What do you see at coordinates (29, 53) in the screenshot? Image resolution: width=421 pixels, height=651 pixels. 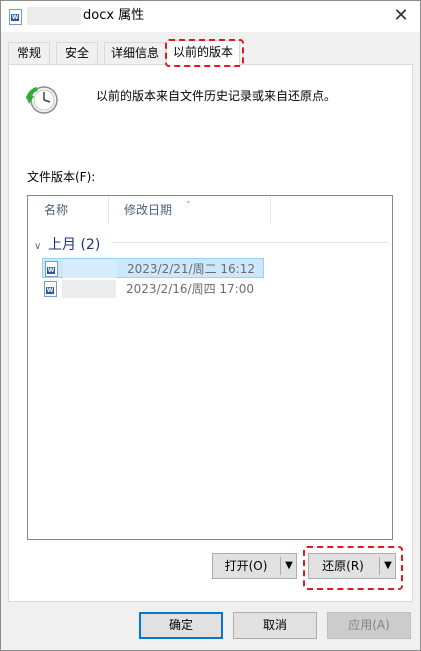 I see `tab-general: 常规` at bounding box center [29, 53].